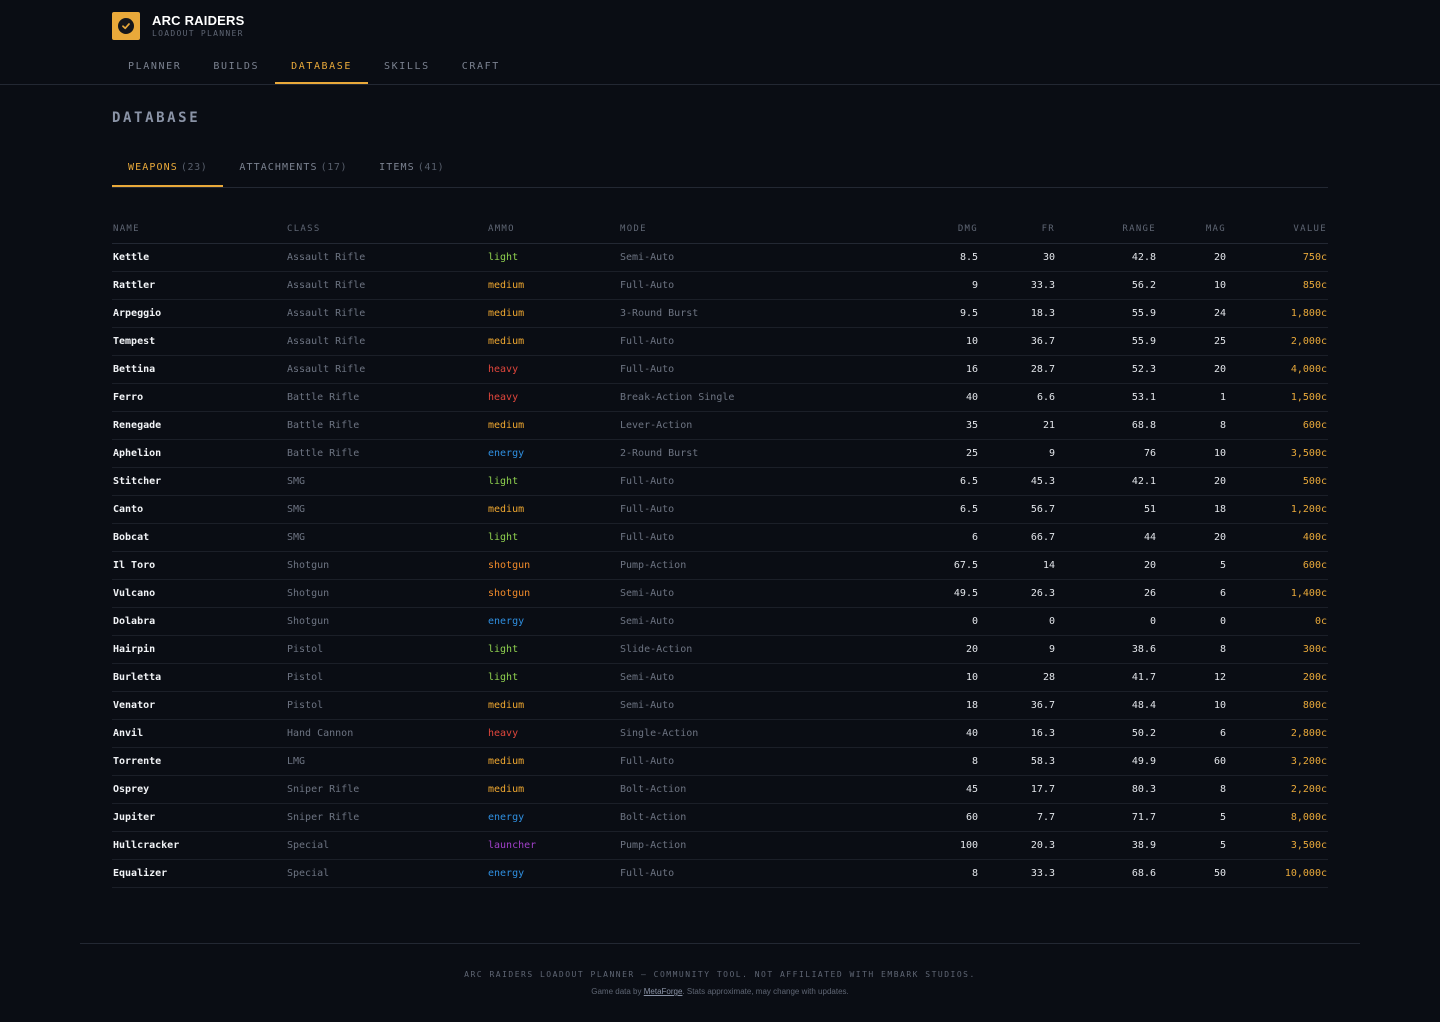  Describe the element at coordinates (1017, 425) in the screenshot. I see `weapon-fr-cell: 21` at that location.